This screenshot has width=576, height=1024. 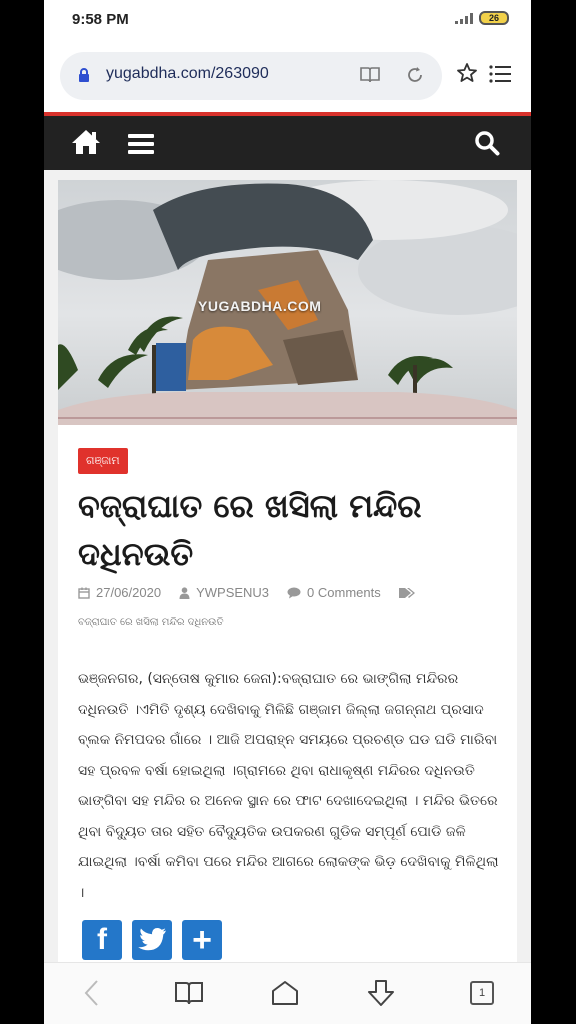 I want to click on status-icons: 26, so click(x=482, y=18).